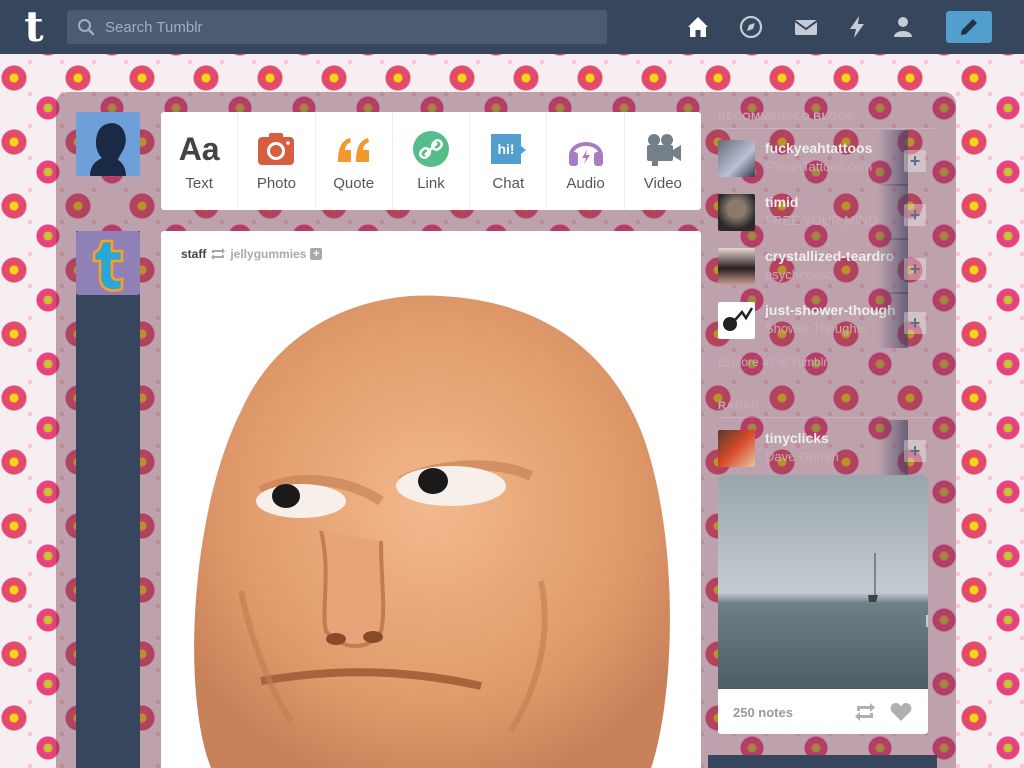 The width and height of the screenshot is (1024, 768). I want to click on staff-avatar, so click(108, 263).